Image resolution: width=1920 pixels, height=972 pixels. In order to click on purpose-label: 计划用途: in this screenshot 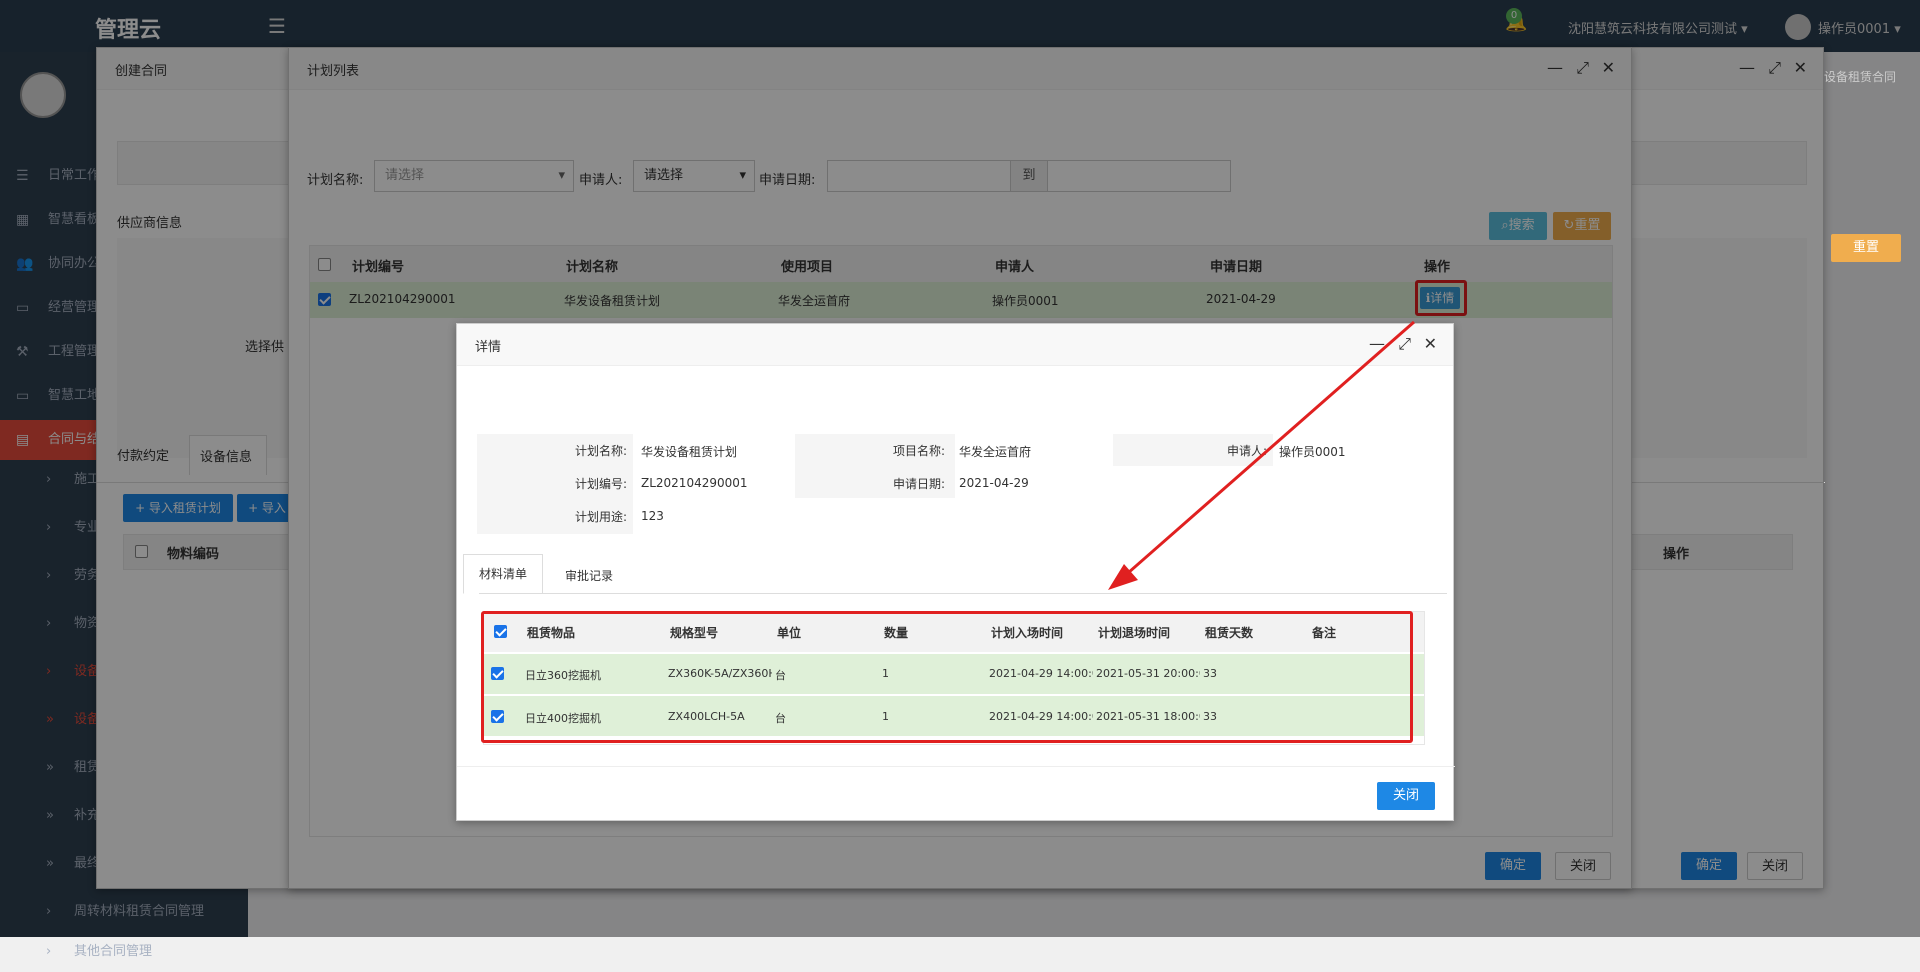, I will do `click(601, 517)`.